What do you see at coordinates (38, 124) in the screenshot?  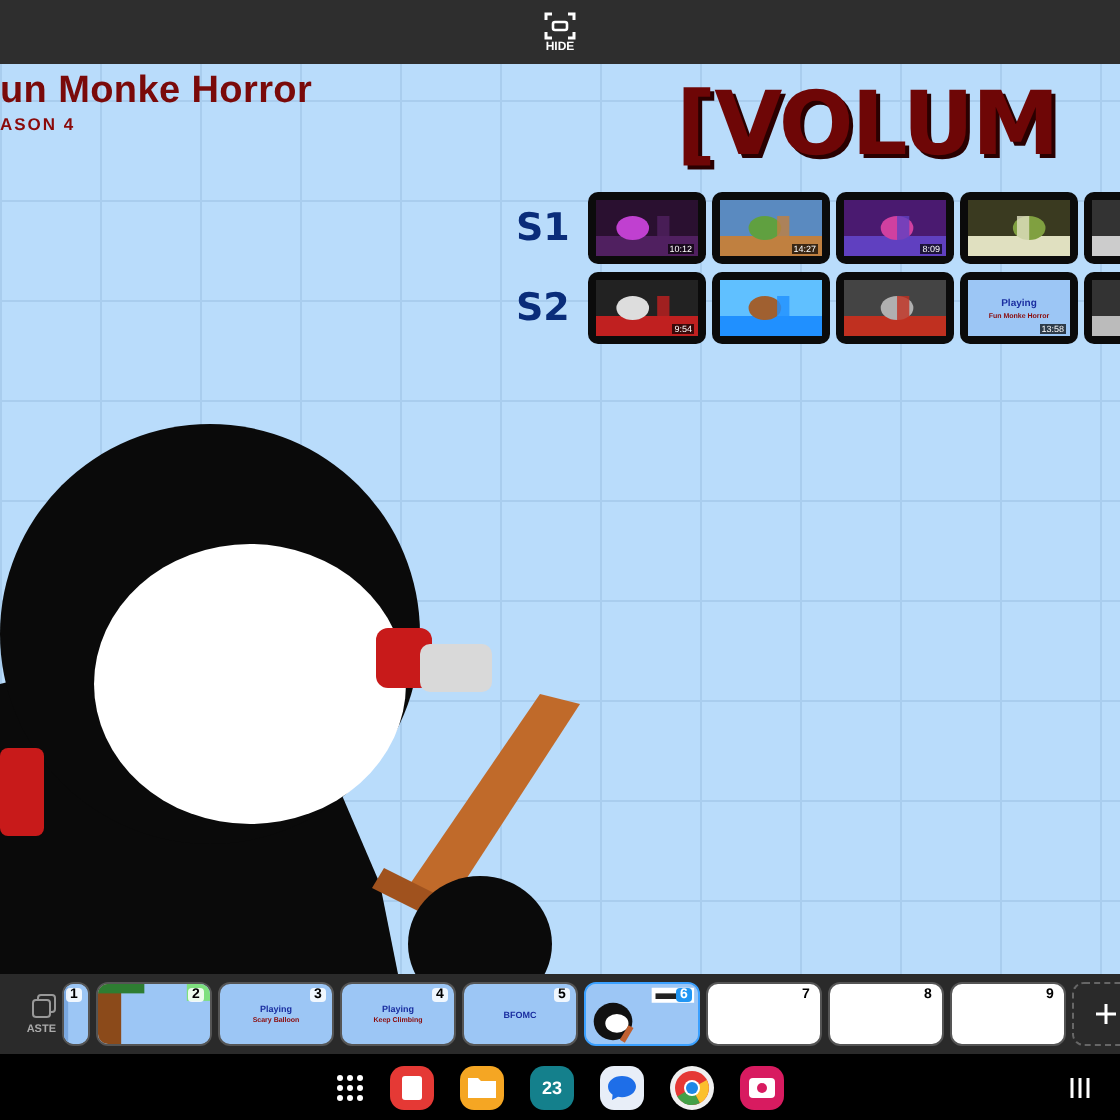 I see `subtitle-text: ASON 4` at bounding box center [38, 124].